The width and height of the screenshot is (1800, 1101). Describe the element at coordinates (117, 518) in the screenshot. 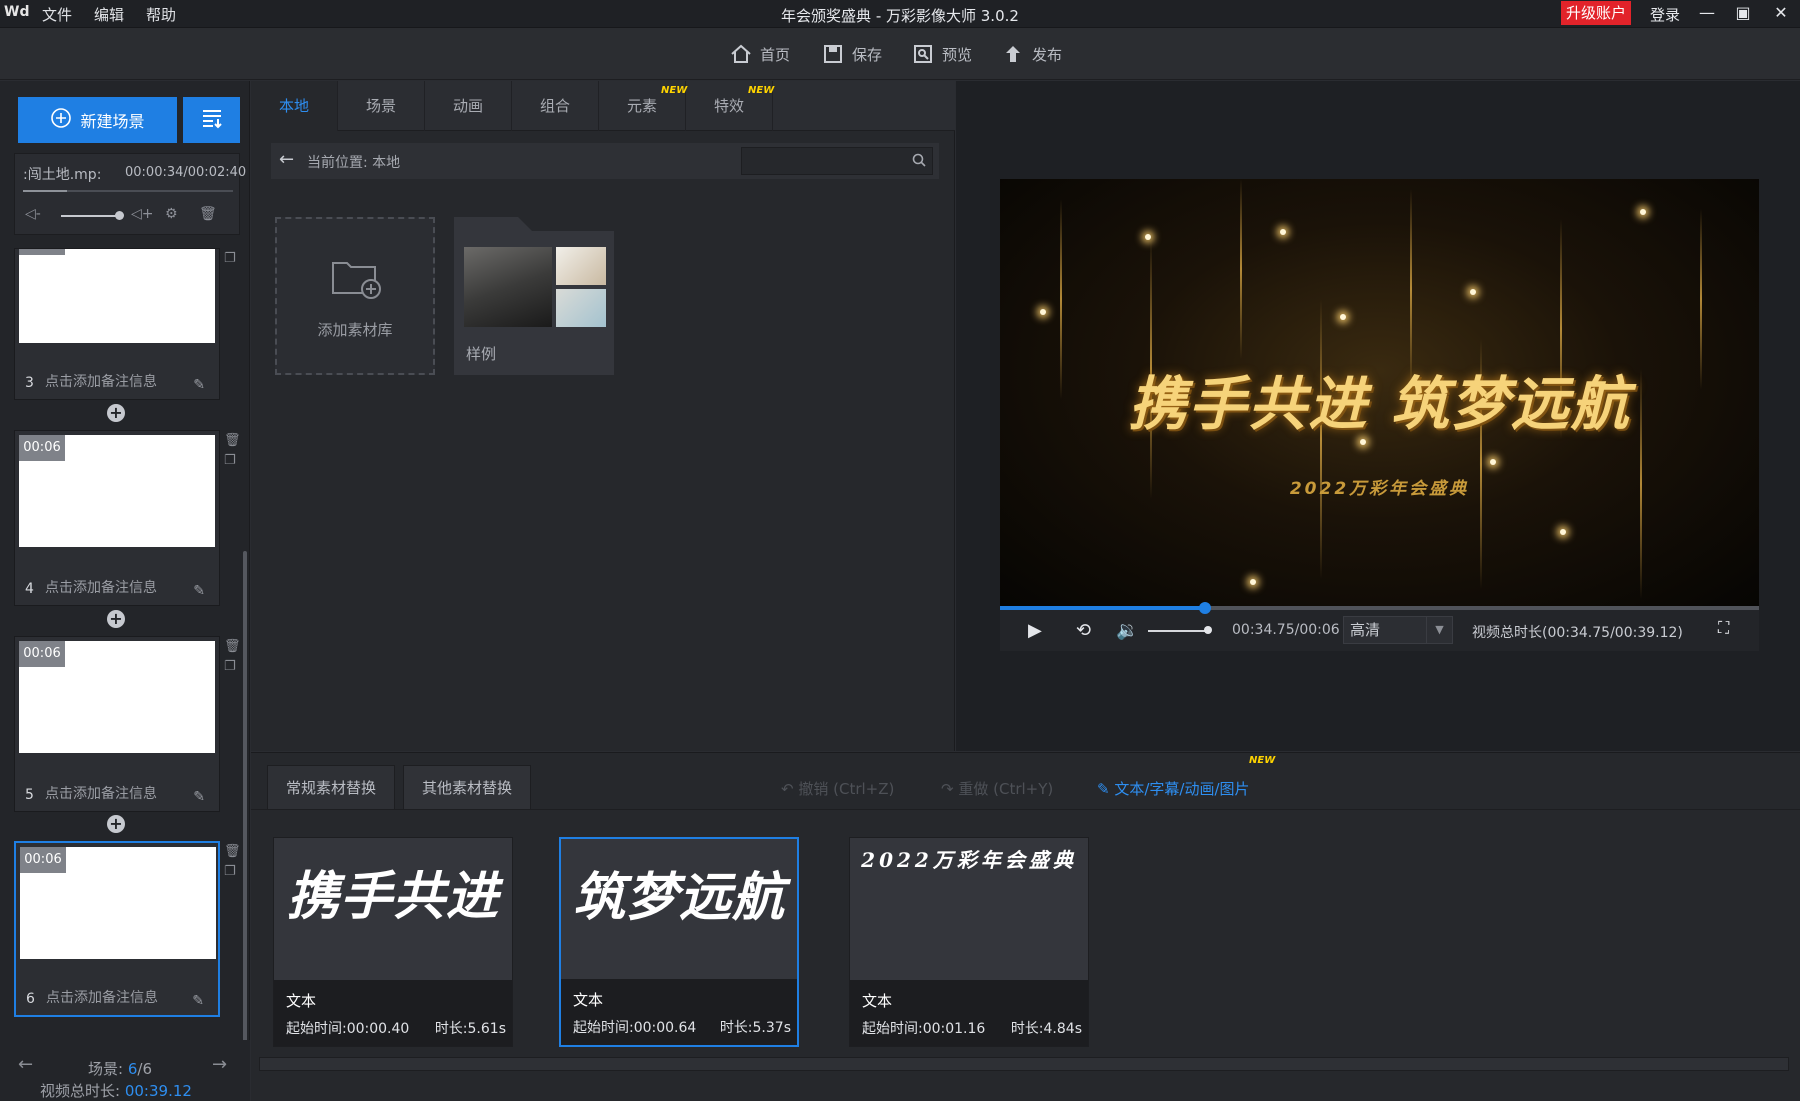

I see `scene-card: 00:06 4 点击添加备注信息 ✎` at that location.